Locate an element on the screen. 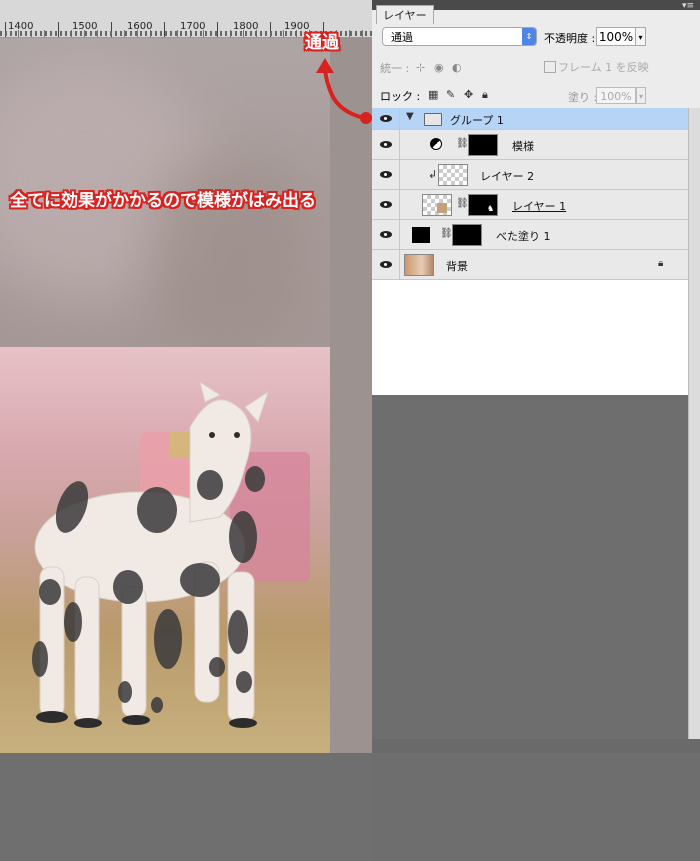 The height and width of the screenshot is (861, 700). annotation-arrow is located at coordinates (344, 91).